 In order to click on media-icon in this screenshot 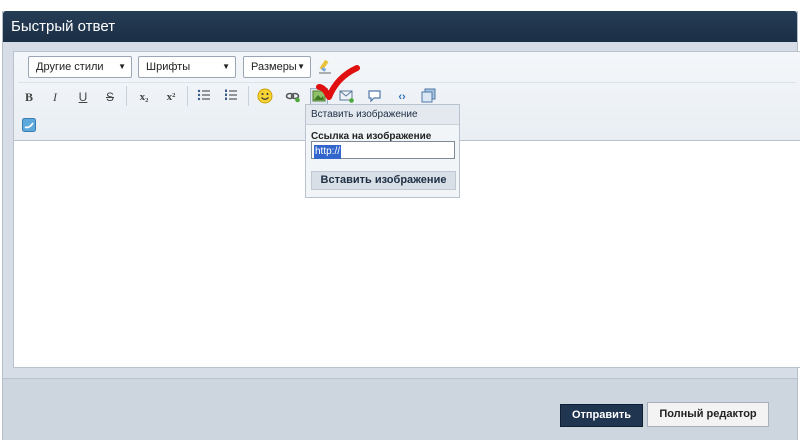, I will do `click(428, 95)`.